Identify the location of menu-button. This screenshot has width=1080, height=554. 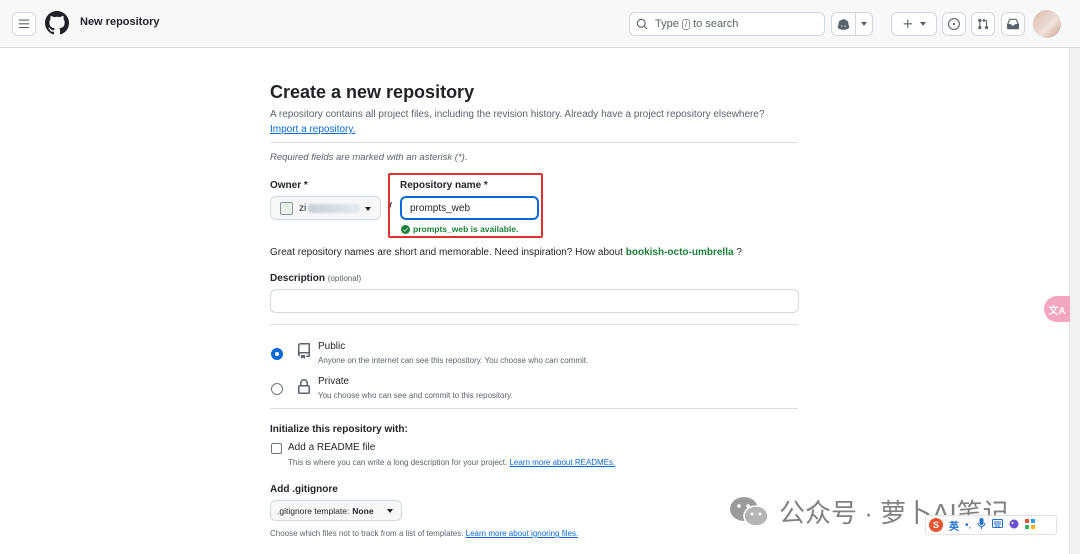
(24, 24).